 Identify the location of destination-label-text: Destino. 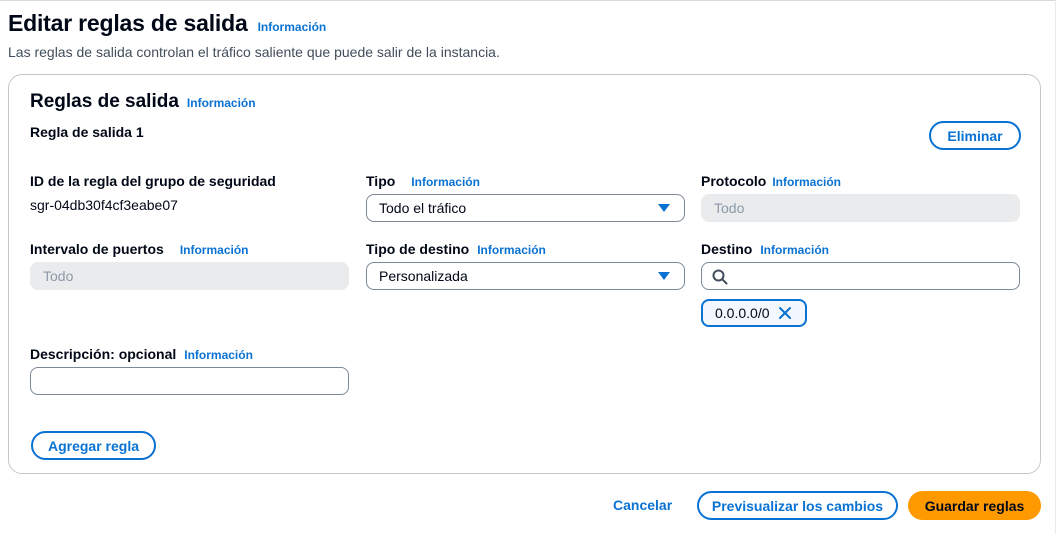
(727, 249).